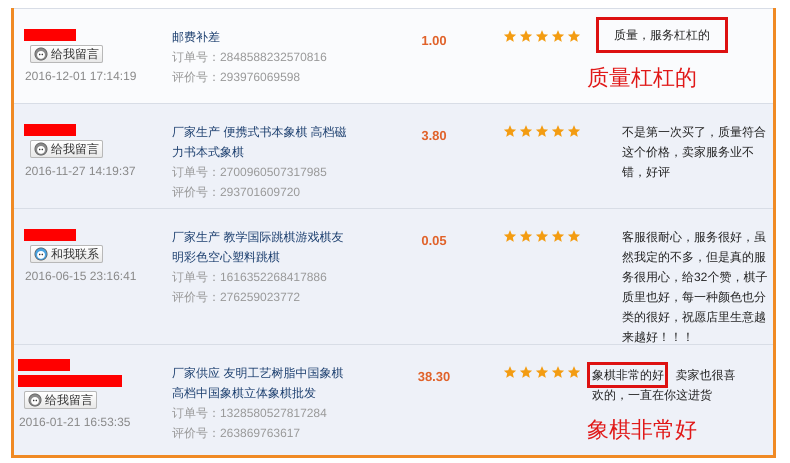  Describe the element at coordinates (81, 76) in the screenshot. I see `review-time: 2016-12-01 17:14:19` at that location.